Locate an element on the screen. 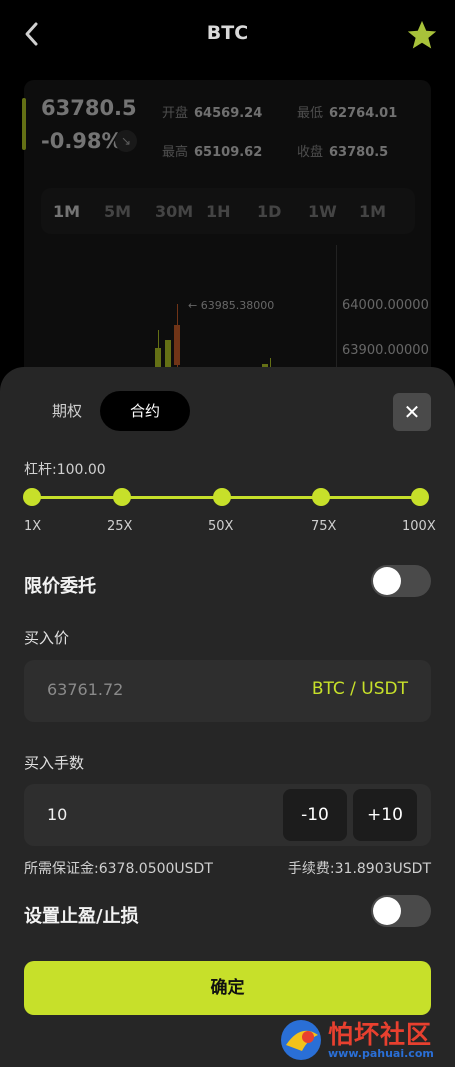 This screenshot has height=1067, width=455. tick-label: 25X is located at coordinates (120, 526).